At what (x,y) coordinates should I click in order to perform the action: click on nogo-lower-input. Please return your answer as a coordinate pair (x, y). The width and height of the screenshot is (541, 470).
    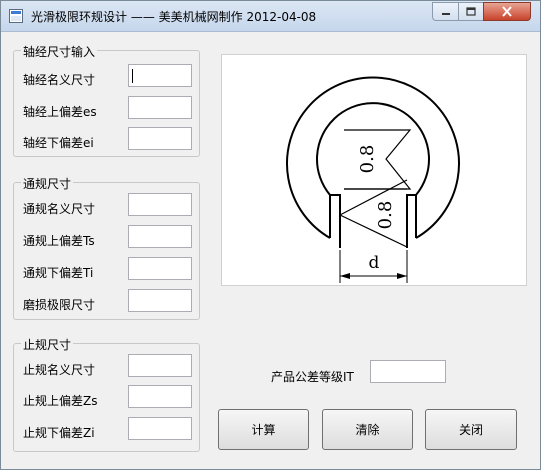
    Looking at the image, I should click on (160, 428).